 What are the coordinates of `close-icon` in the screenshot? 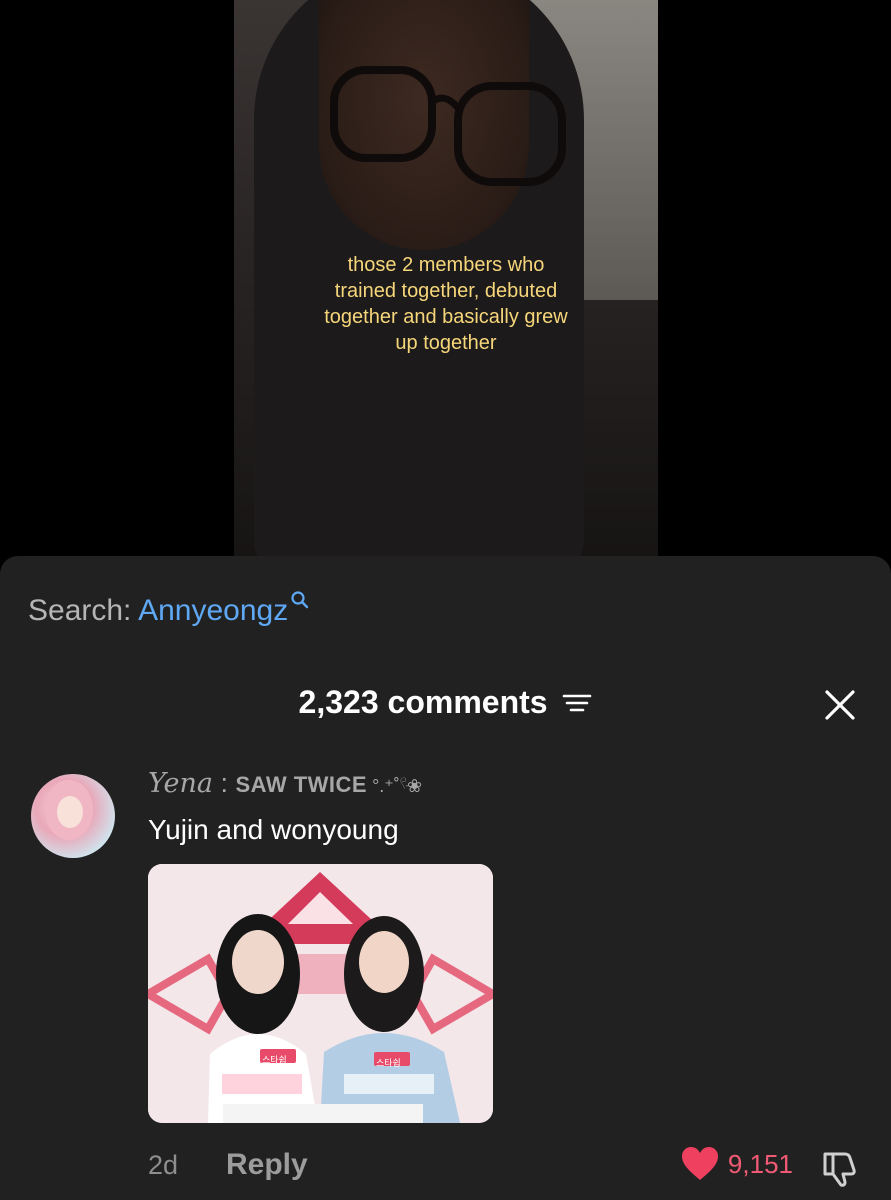 It's located at (840, 705).